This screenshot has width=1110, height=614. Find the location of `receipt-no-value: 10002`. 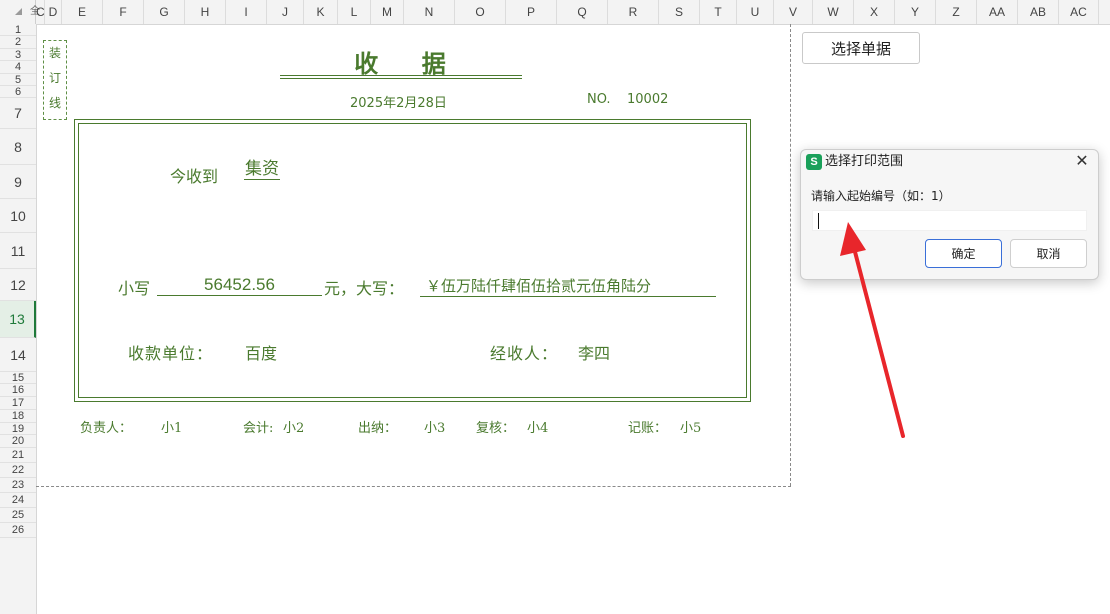

receipt-no-value: 10002 is located at coordinates (648, 99).